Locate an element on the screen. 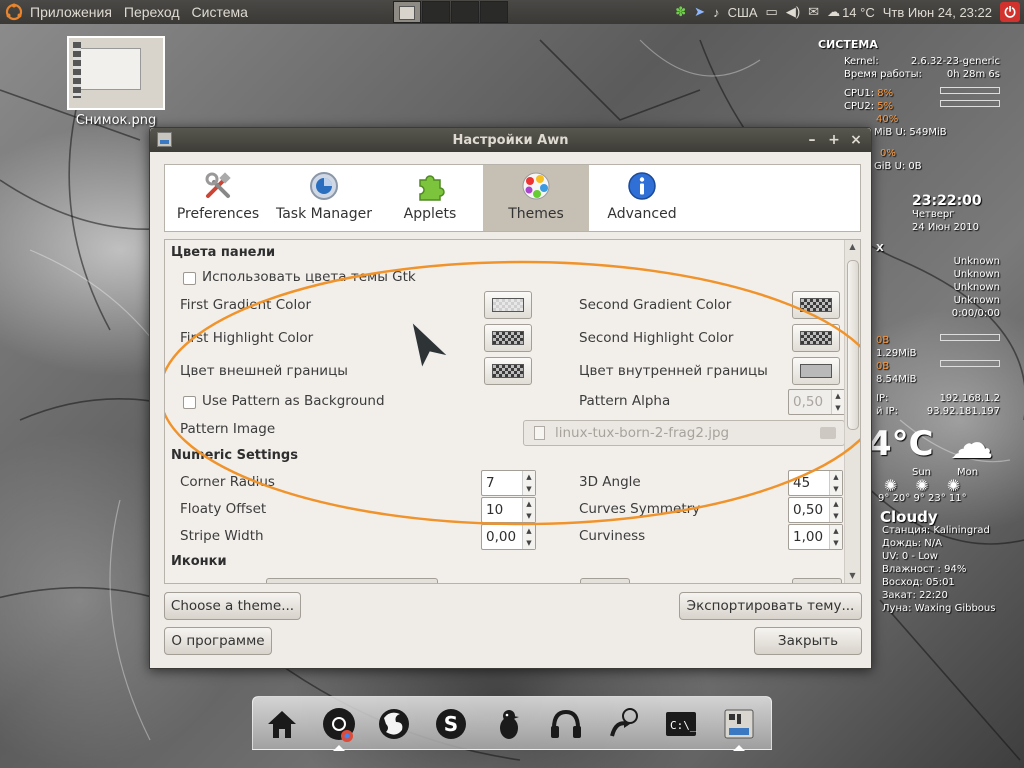 This screenshot has height=768, width=1024. window-titlebar: Настройки Awn – + × is located at coordinates (510, 140).